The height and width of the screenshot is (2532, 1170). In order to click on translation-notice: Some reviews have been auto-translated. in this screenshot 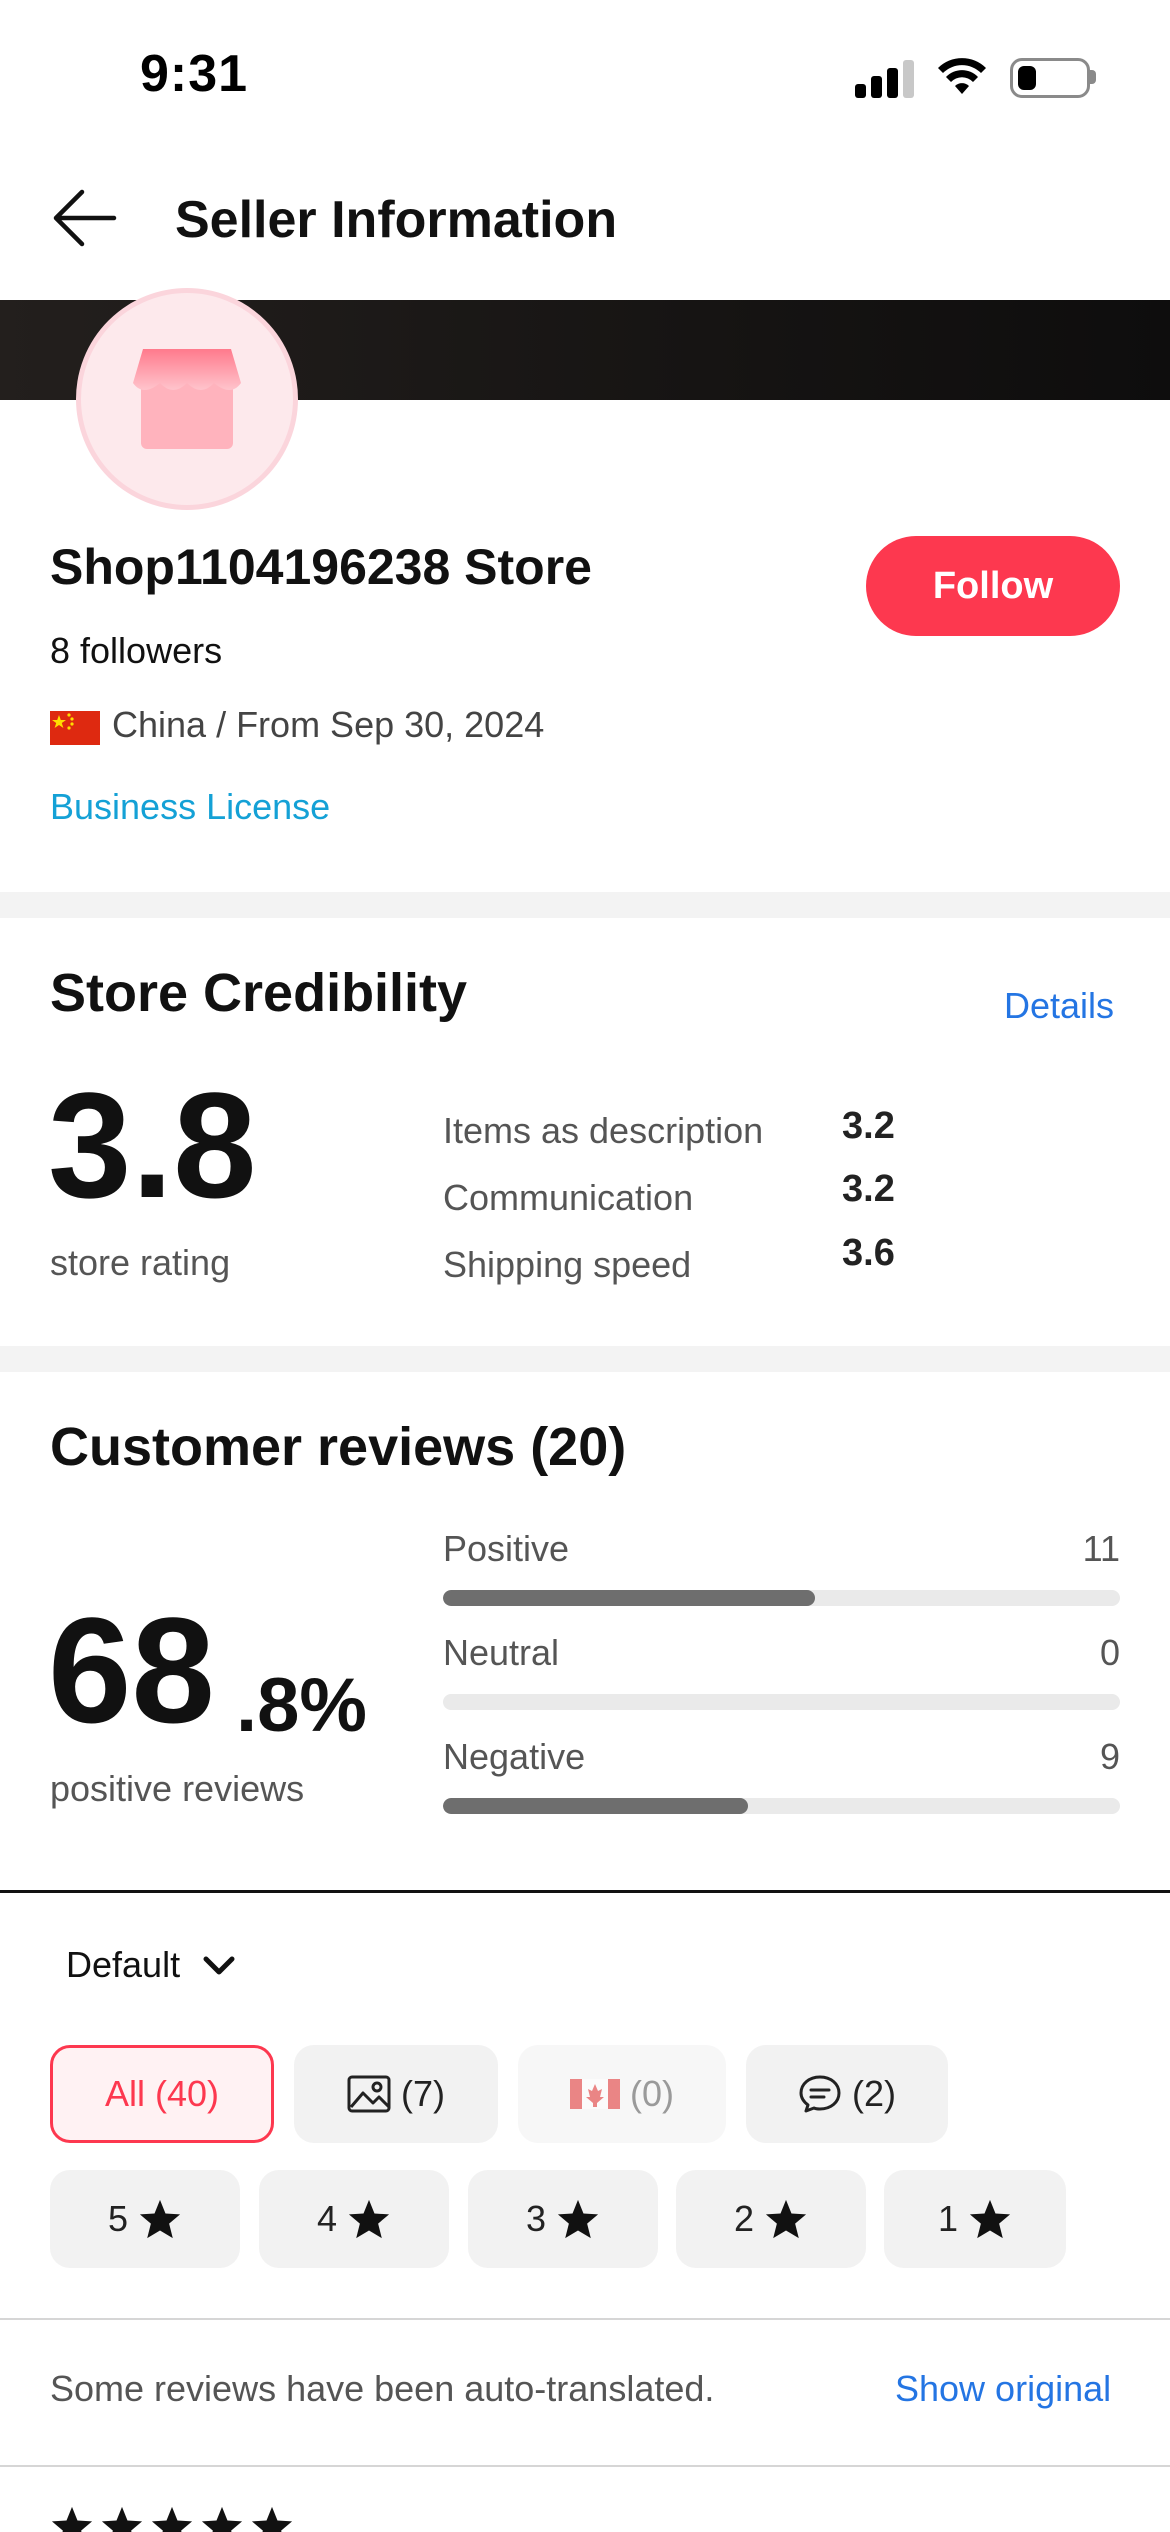, I will do `click(382, 2388)`.